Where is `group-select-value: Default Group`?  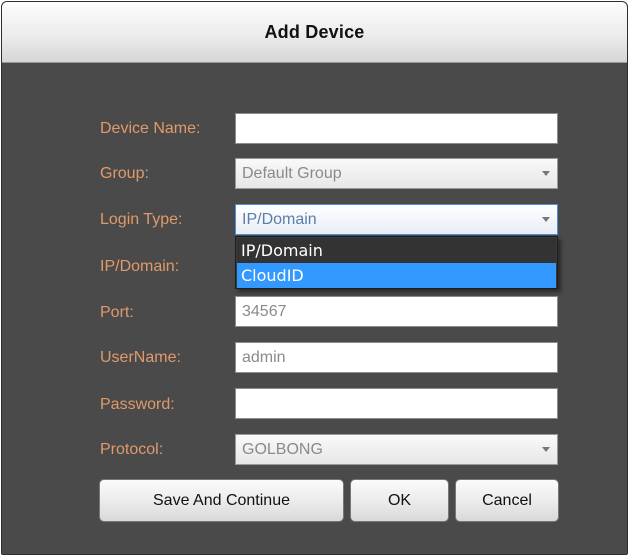
group-select-value: Default Group is located at coordinates (292, 173).